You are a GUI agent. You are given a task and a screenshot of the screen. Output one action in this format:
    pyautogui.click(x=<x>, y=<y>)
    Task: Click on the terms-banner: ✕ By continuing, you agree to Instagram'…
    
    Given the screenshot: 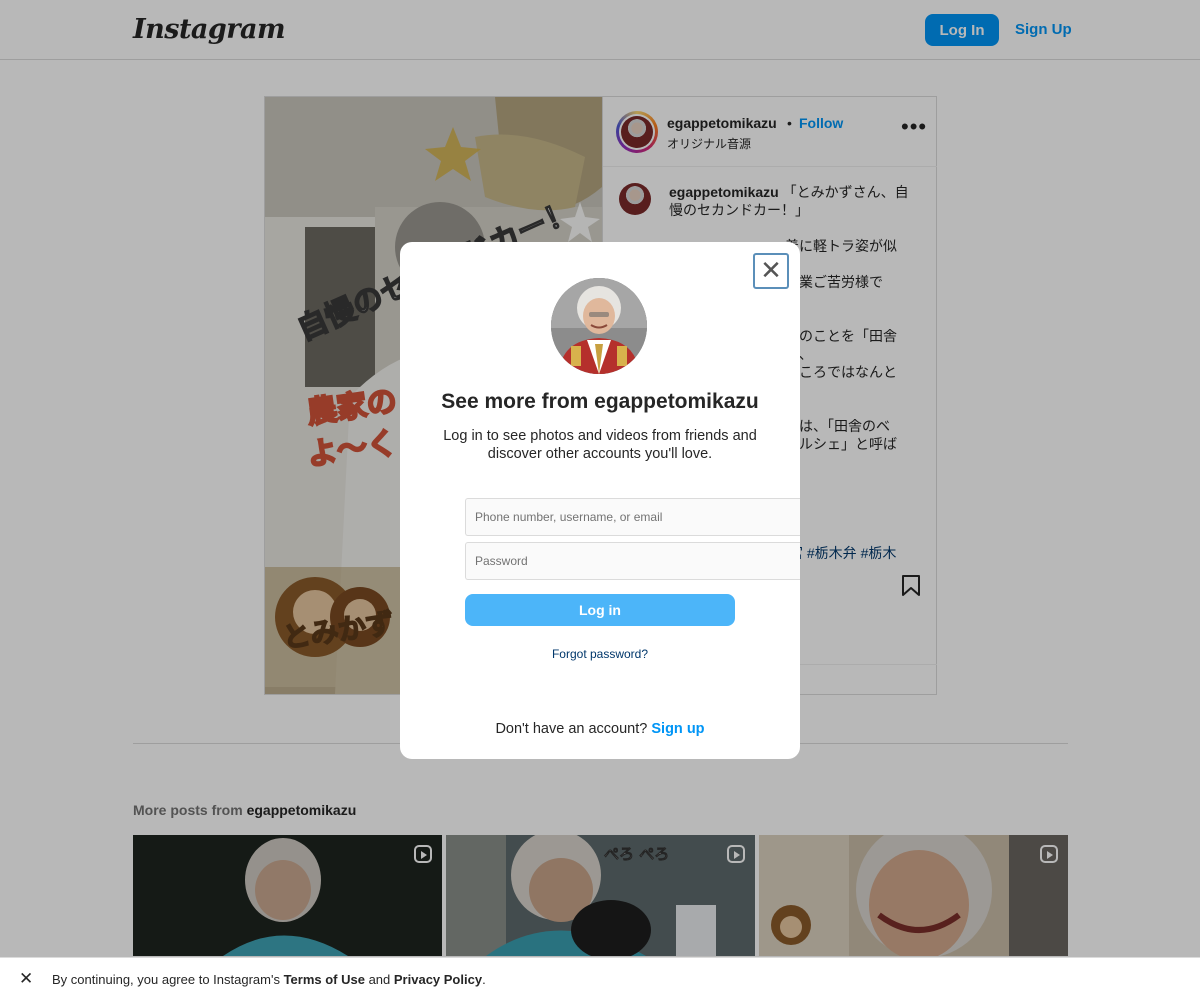 What is the action you would take?
    pyautogui.click(x=600, y=978)
    